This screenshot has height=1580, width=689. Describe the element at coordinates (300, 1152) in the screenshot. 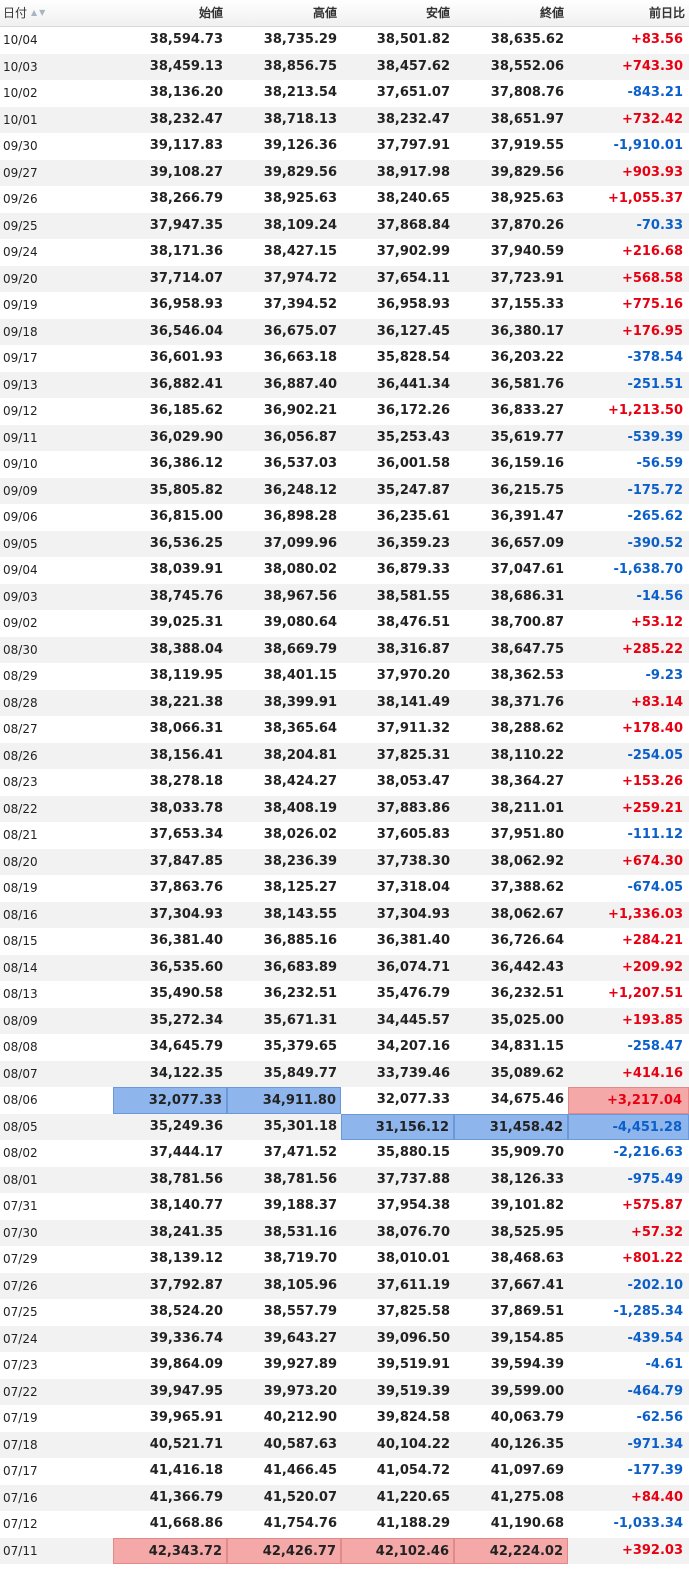

I see `high-cell: 37,471.52` at that location.